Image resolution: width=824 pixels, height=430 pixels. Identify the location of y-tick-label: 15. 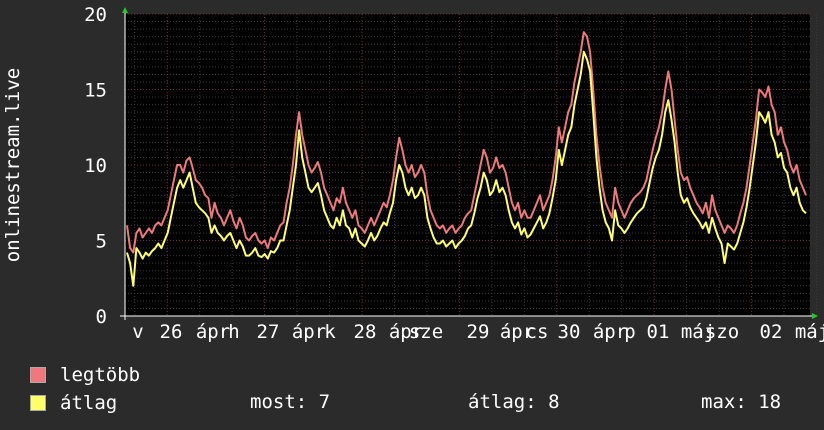
(95, 91).